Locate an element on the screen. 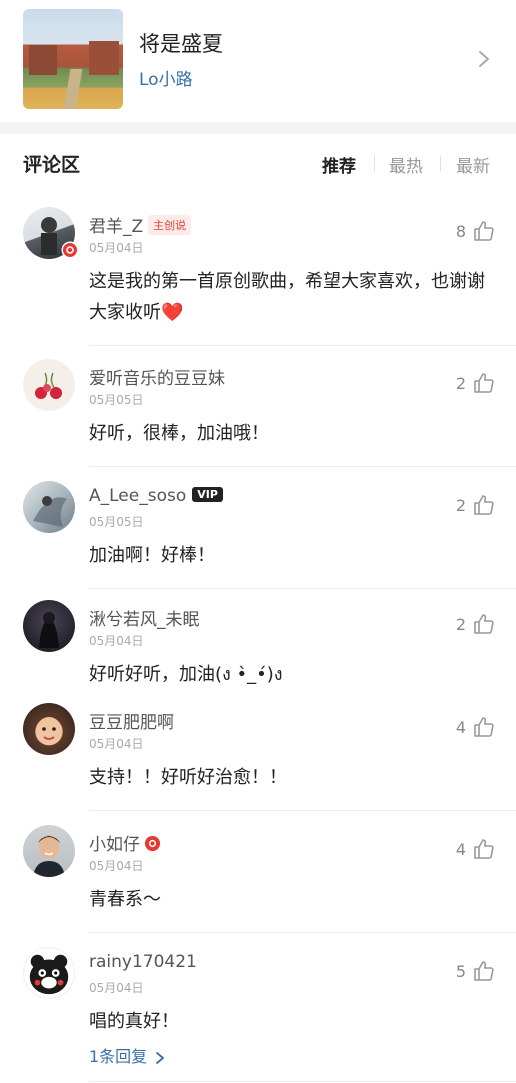 This screenshot has height=1083, width=516. like-count: 8 is located at coordinates (460, 231).